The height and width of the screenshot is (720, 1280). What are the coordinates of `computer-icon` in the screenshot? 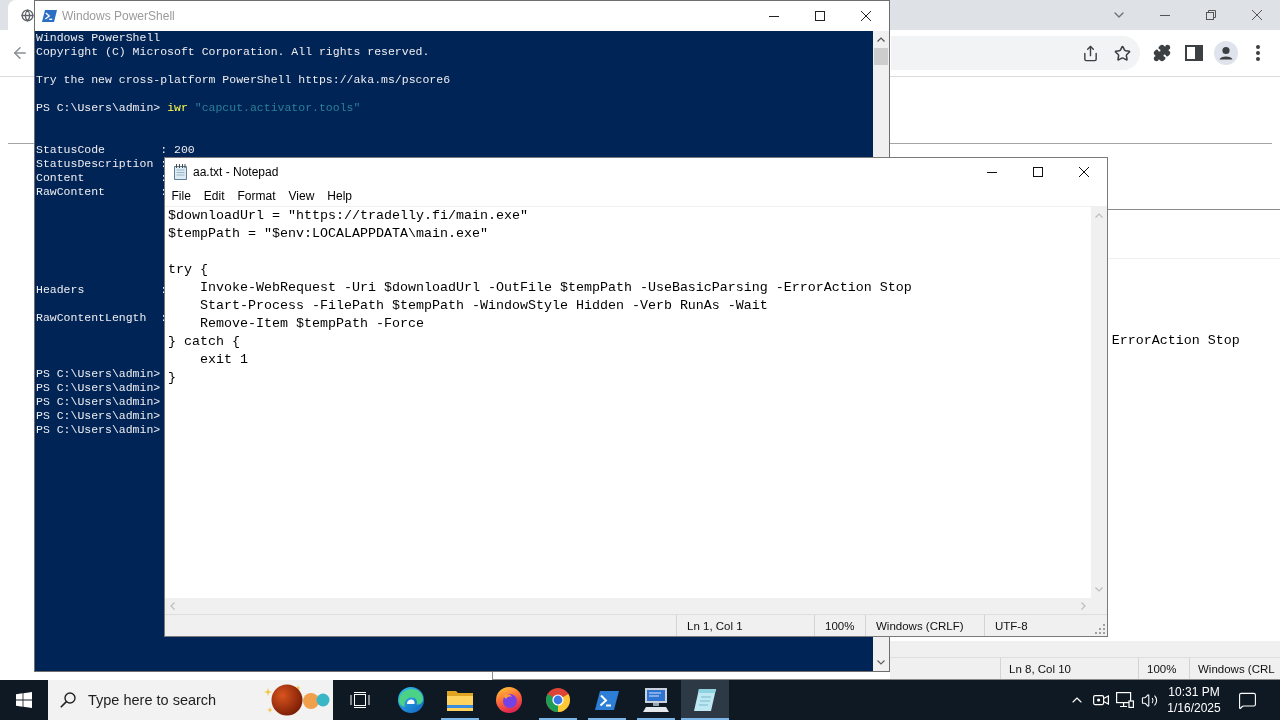 It's located at (656, 700).